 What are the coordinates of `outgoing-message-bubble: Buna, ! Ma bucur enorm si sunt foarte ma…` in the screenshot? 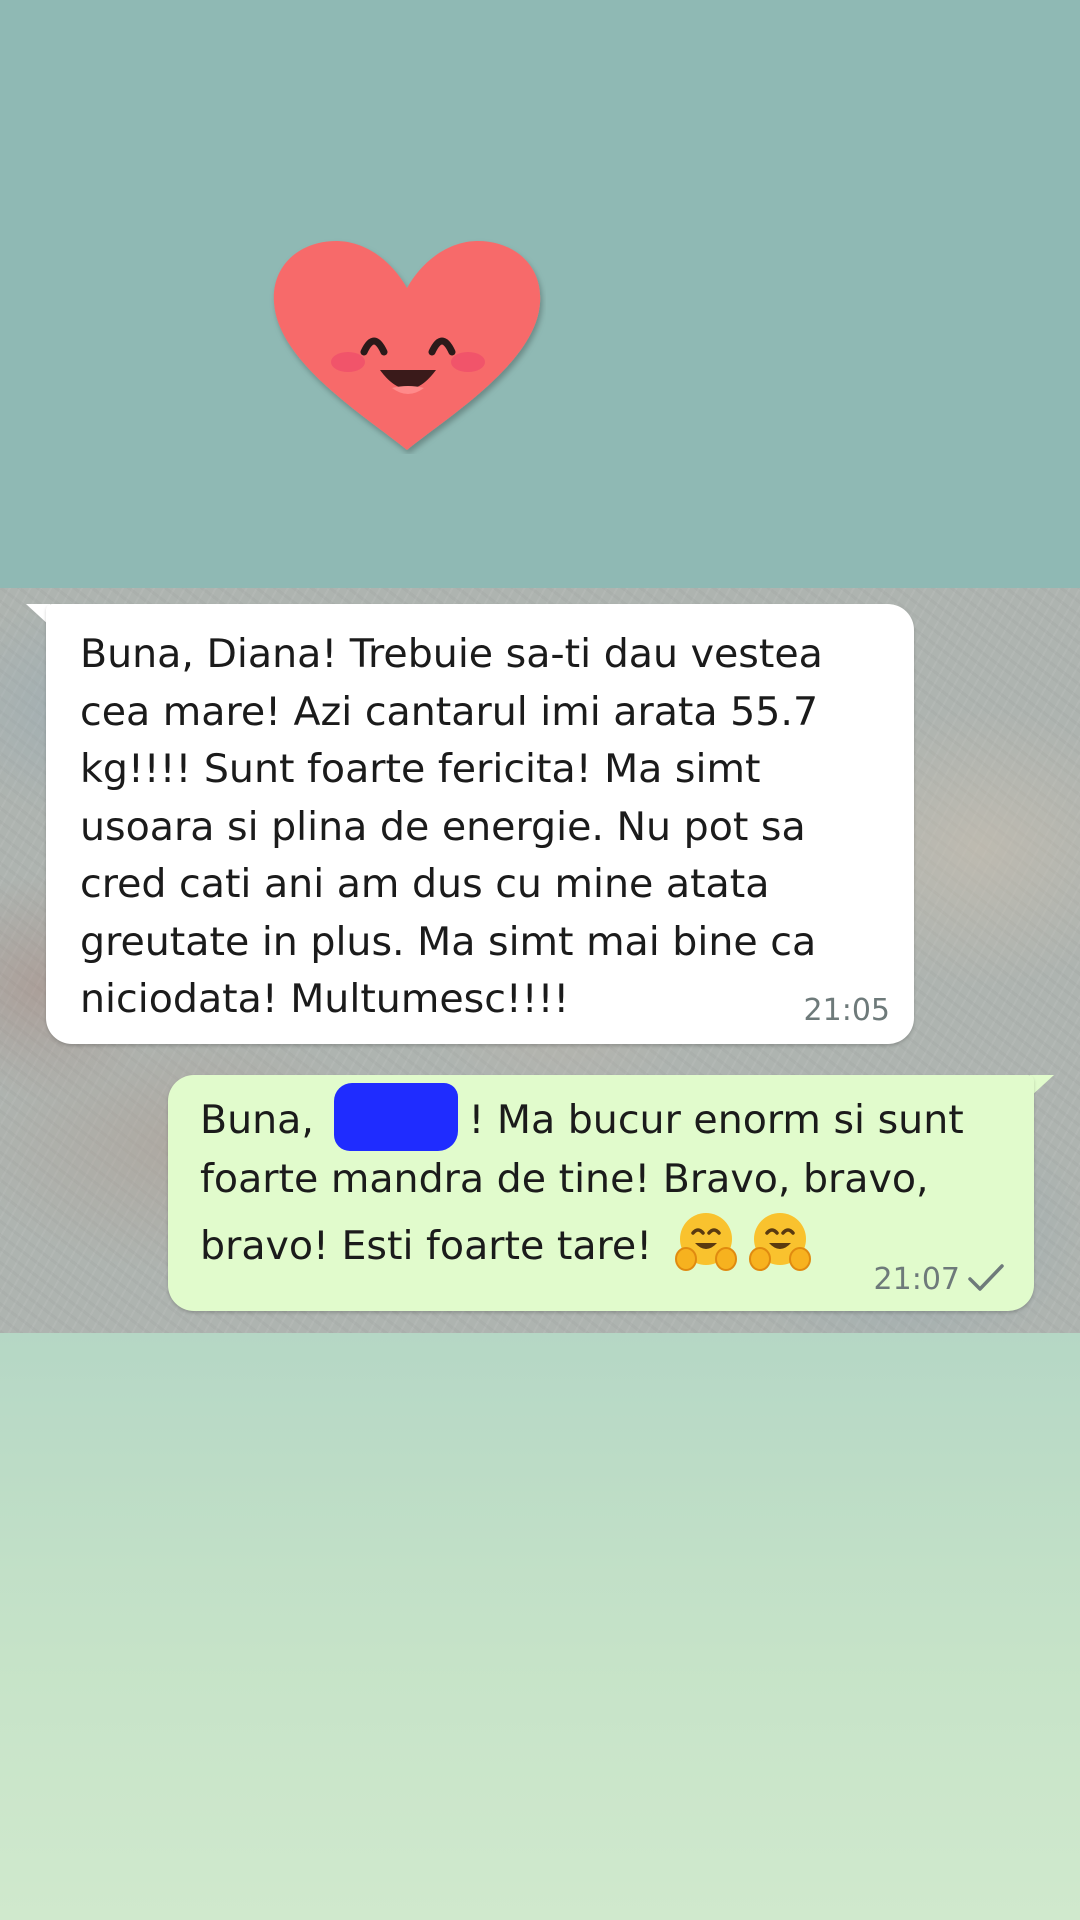 It's located at (601, 1193).